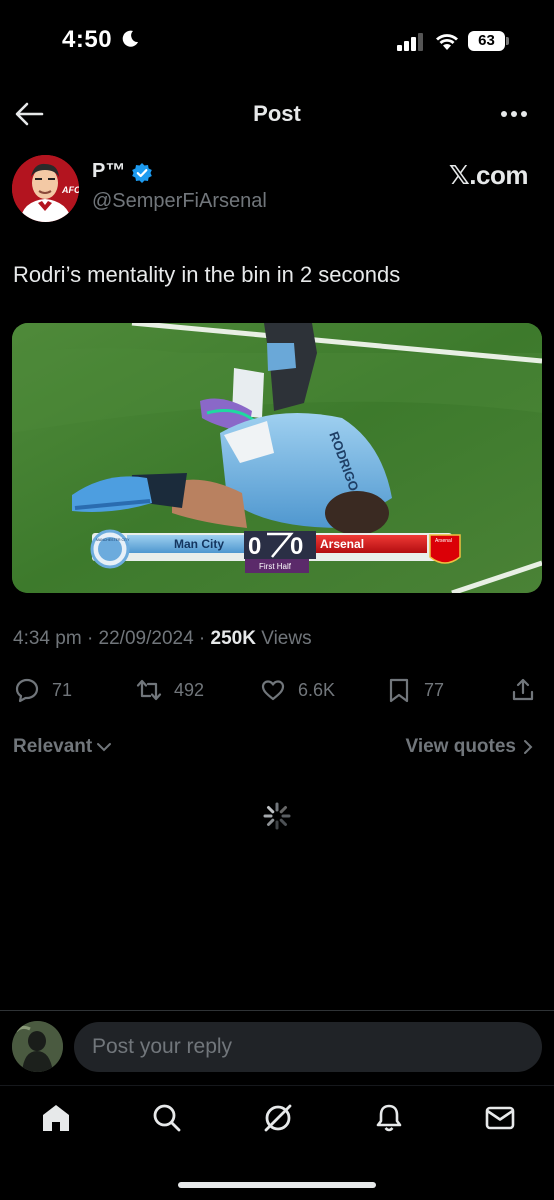 The height and width of the screenshot is (1200, 554). I want to click on spinner-icon, so click(277, 816).